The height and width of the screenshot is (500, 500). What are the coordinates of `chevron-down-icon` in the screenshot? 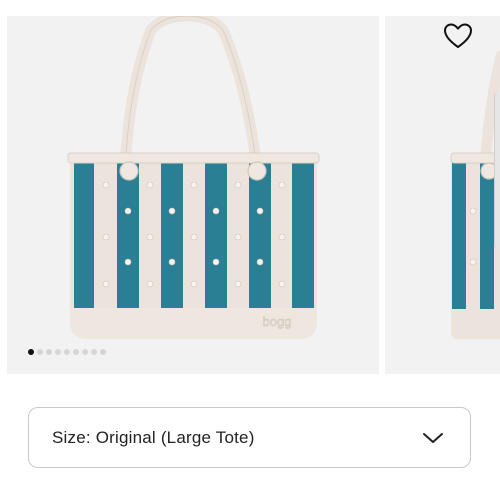 It's located at (433, 438).